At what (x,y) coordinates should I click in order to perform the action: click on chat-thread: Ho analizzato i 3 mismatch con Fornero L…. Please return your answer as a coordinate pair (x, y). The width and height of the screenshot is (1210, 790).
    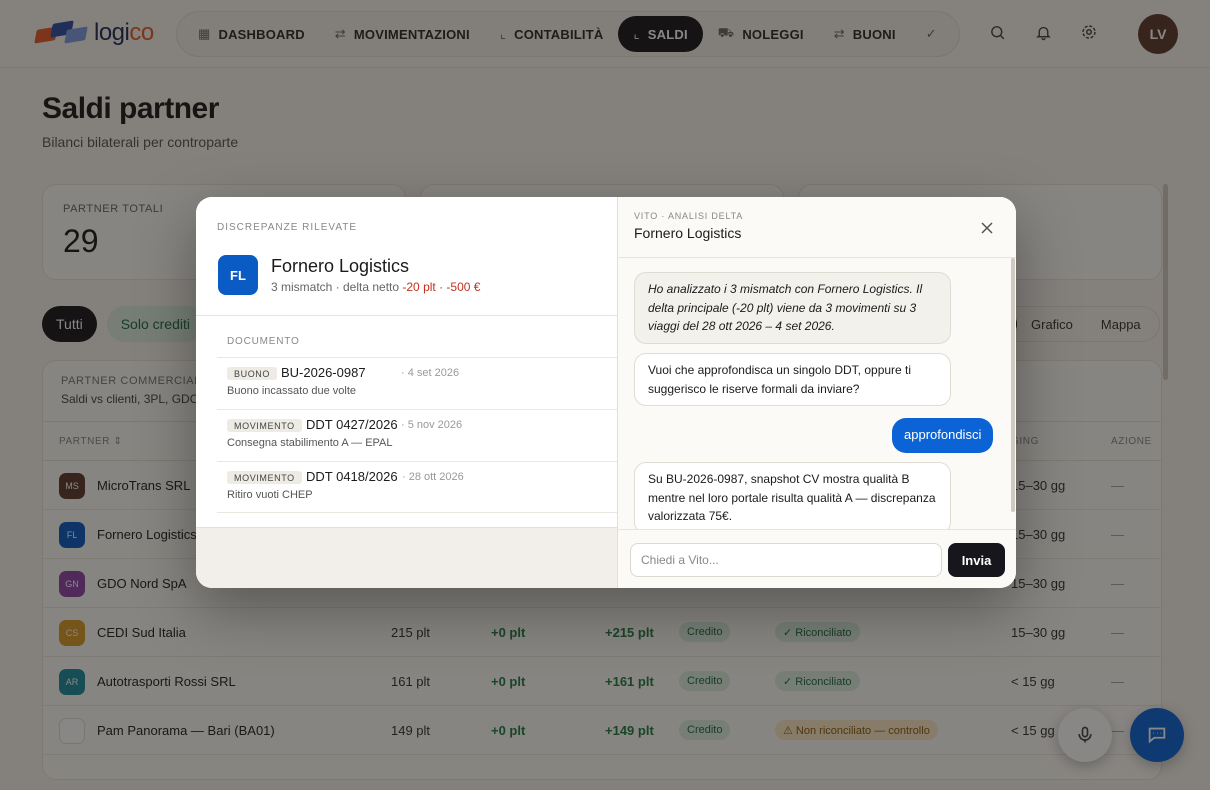
    Looking at the image, I should click on (817, 393).